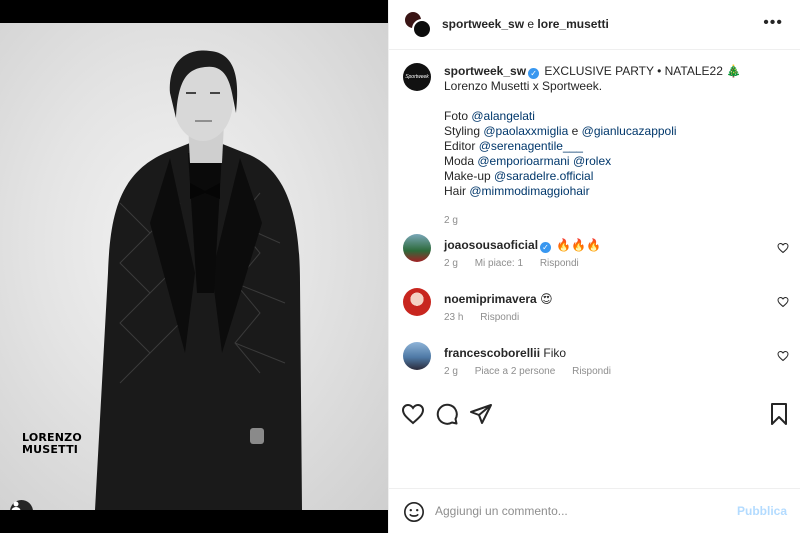  What do you see at coordinates (453, 317) in the screenshot?
I see `comment-timestamp: 23 h` at bounding box center [453, 317].